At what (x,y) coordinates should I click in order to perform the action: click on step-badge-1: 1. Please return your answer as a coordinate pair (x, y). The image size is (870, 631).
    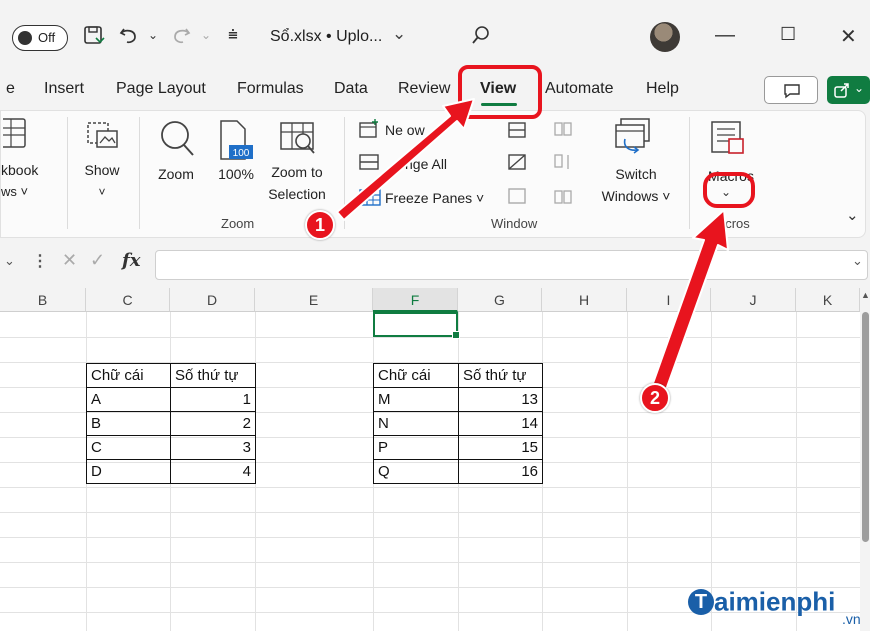
    Looking at the image, I should click on (320, 225).